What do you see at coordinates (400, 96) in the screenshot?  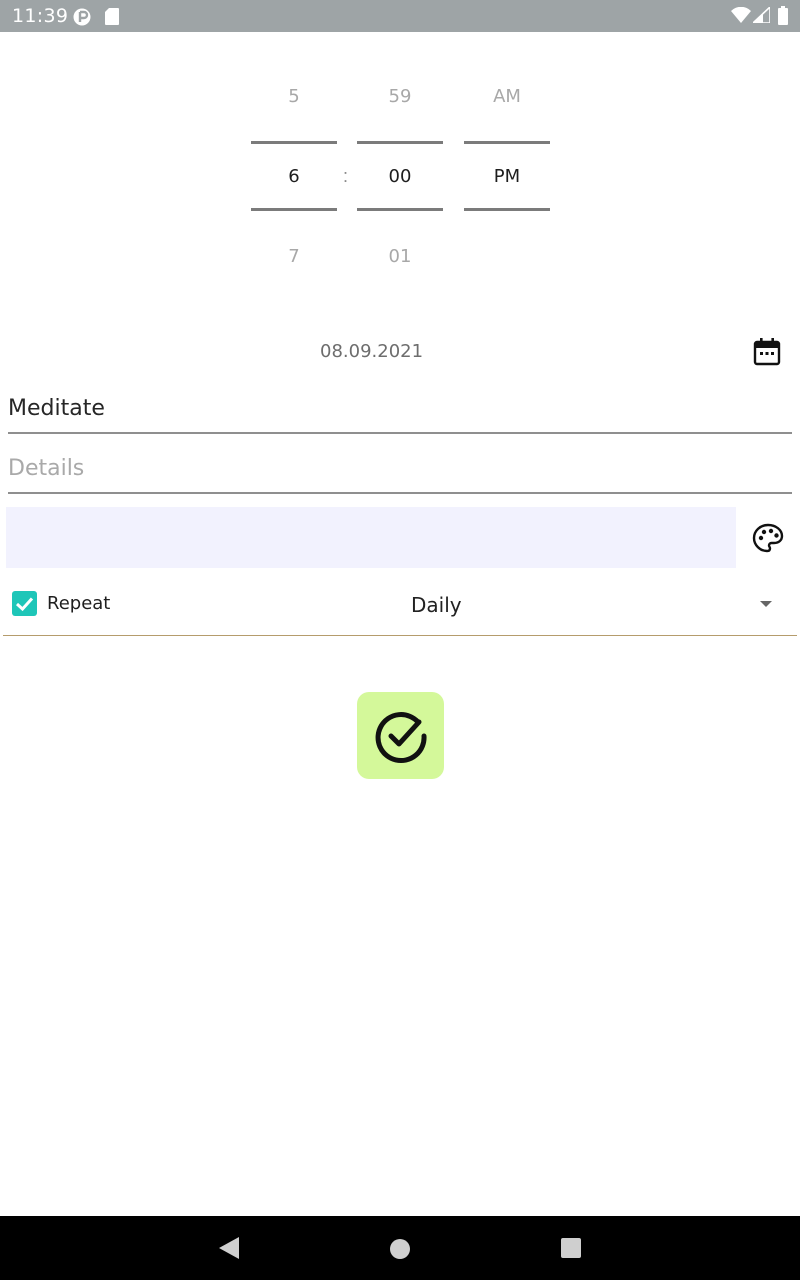 I see `minute-prev: 59` at bounding box center [400, 96].